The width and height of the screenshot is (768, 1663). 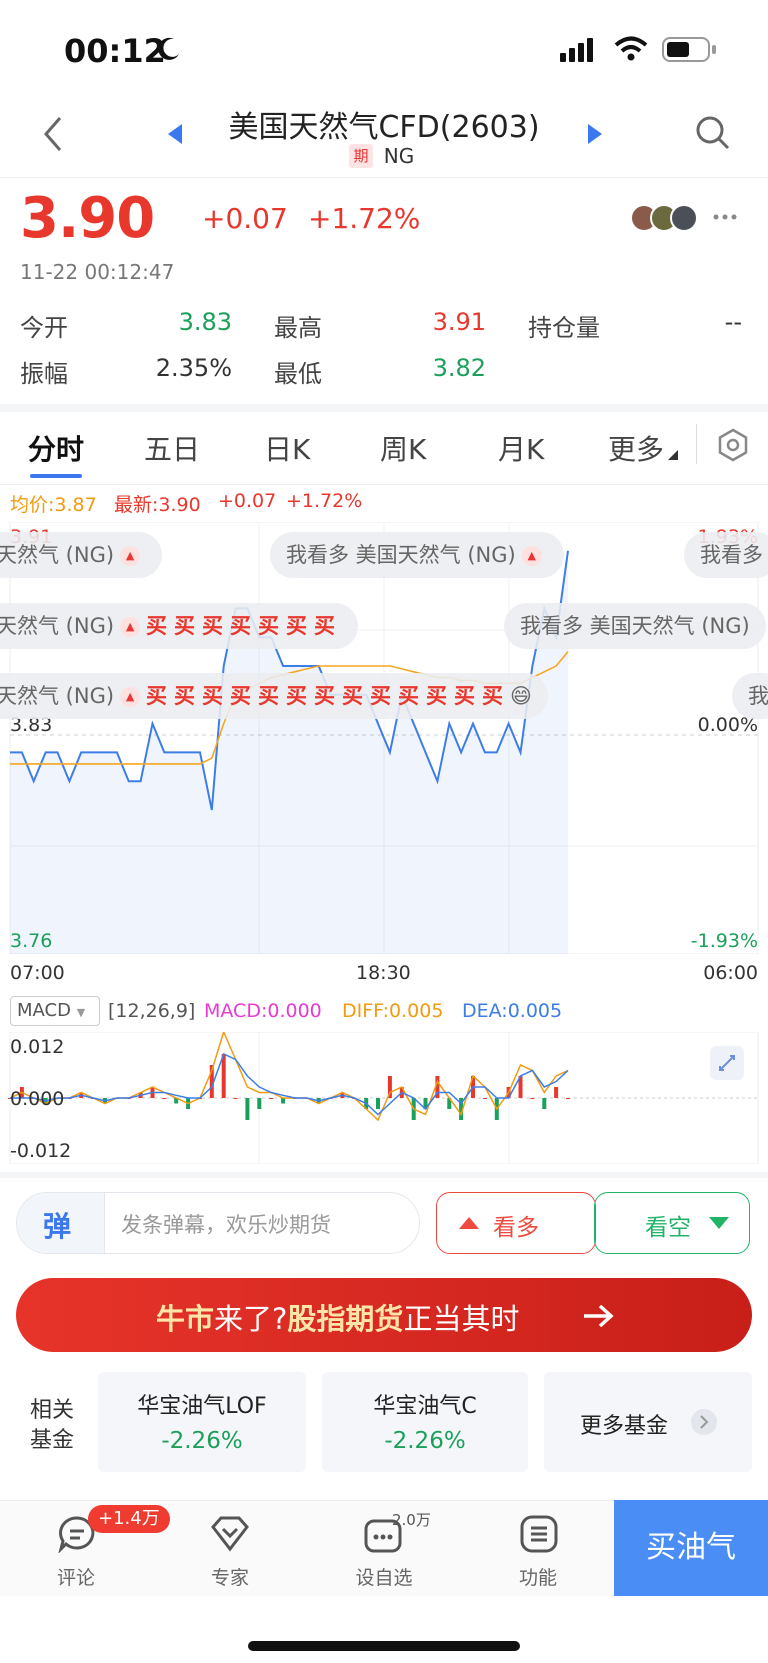 I want to click on macd-value: MACD:0.000, so click(x=263, y=1011).